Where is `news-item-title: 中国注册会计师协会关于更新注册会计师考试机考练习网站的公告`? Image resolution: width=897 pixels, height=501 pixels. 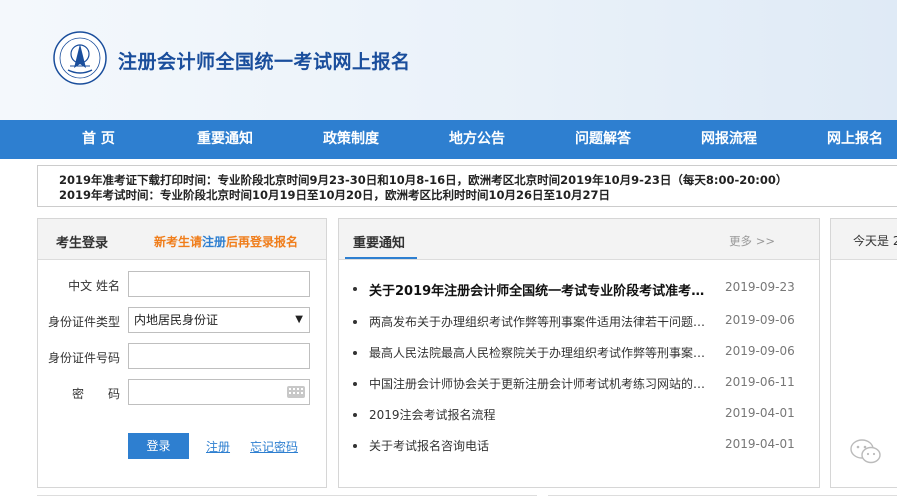 news-item-title: 中国注册会计师协会关于更新注册会计师考试机考练习网站的公告 is located at coordinates (541, 383).